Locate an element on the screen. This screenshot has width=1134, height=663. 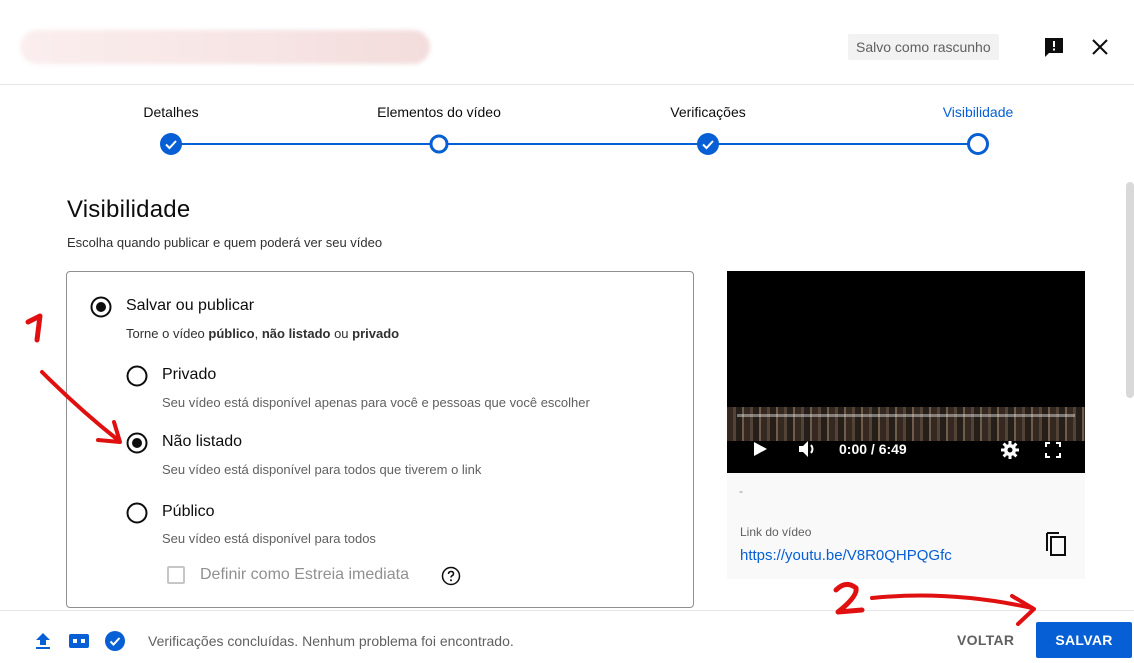
help-icon is located at coordinates (451, 576).